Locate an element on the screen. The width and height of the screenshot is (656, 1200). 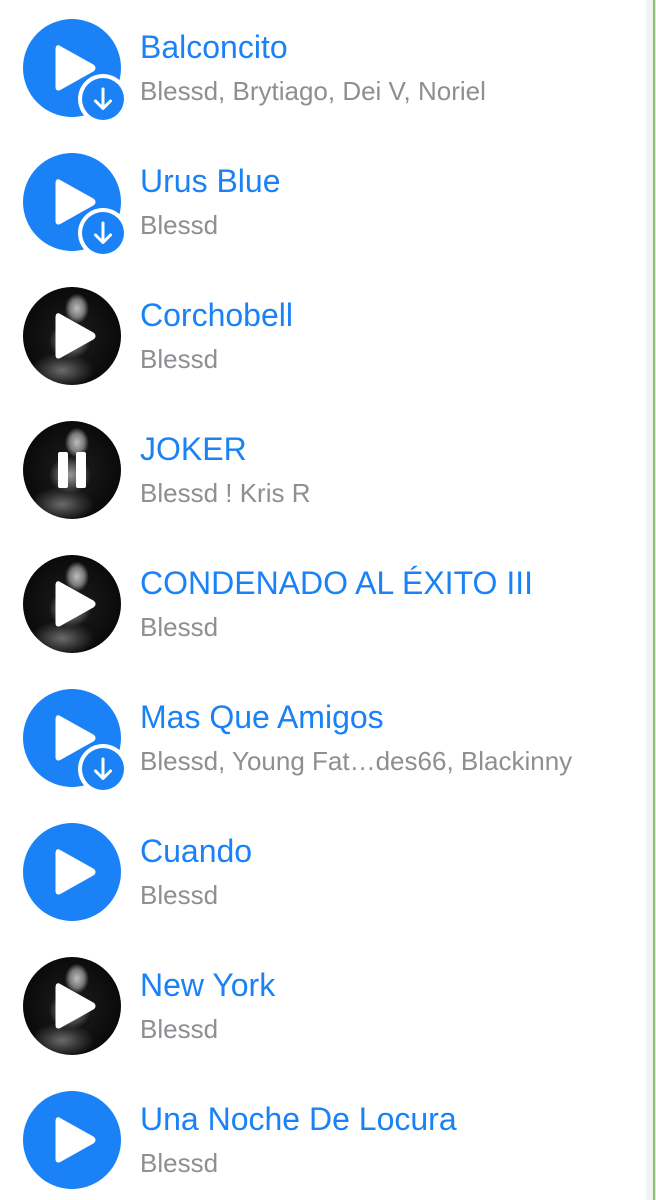
pause-icon is located at coordinates (72, 470).